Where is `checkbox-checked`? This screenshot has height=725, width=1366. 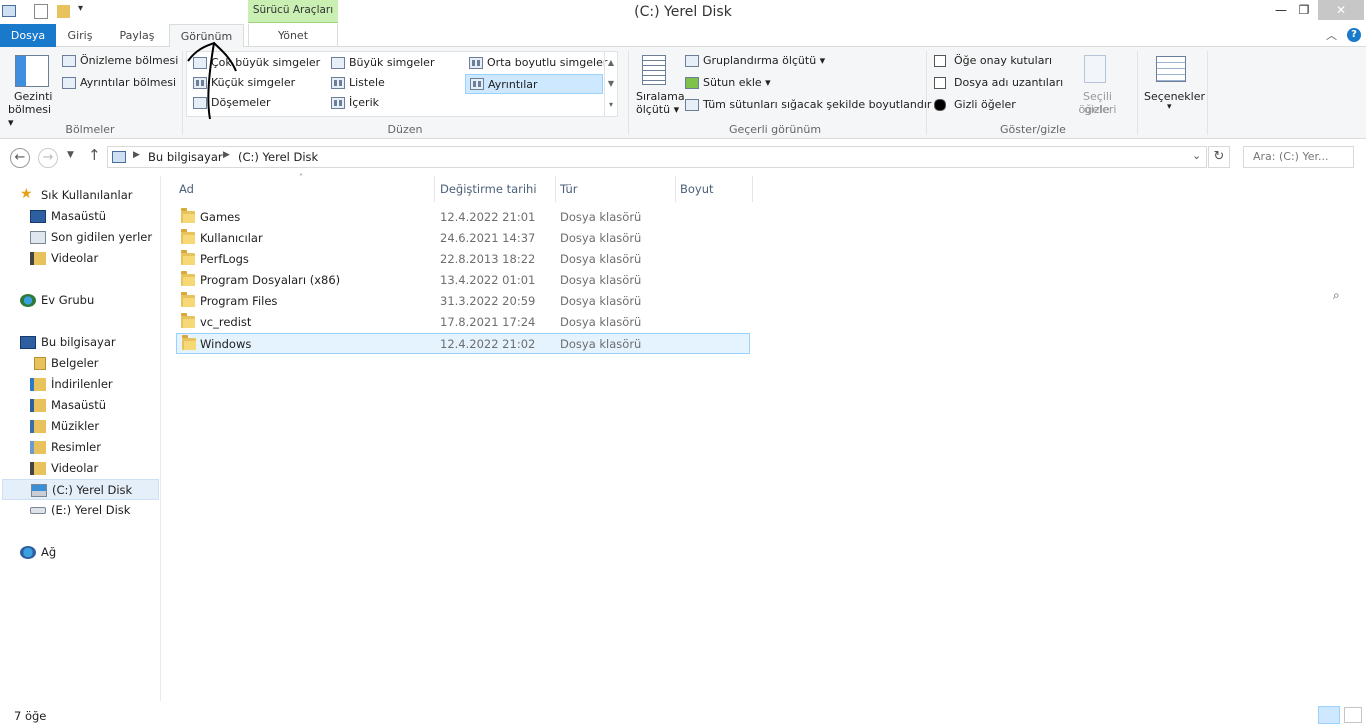 checkbox-checked is located at coordinates (940, 104).